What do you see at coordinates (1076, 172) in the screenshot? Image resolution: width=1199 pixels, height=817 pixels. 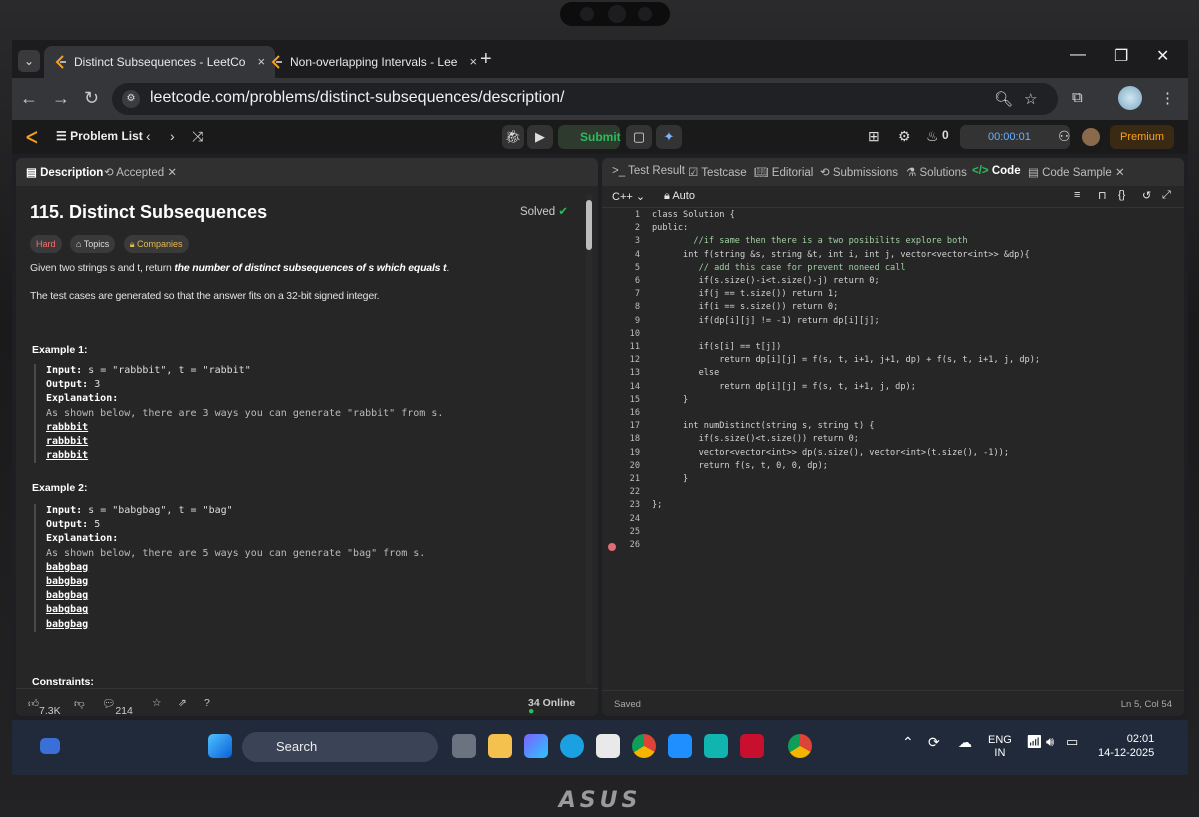 I see `tab-code-sample: ▤ Code Sample ✕` at bounding box center [1076, 172].